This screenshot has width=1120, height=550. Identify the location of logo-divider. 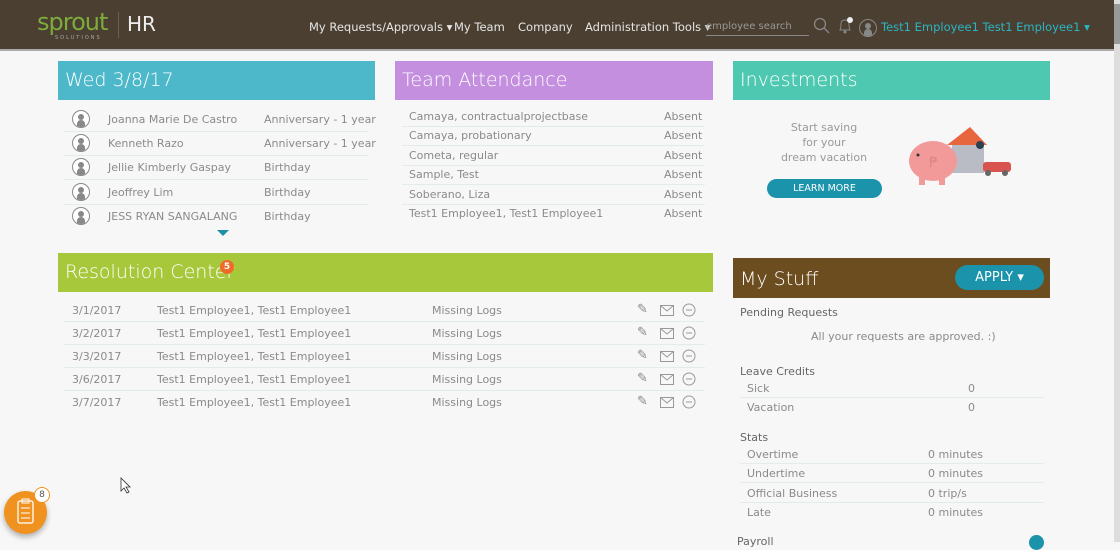
(118, 25).